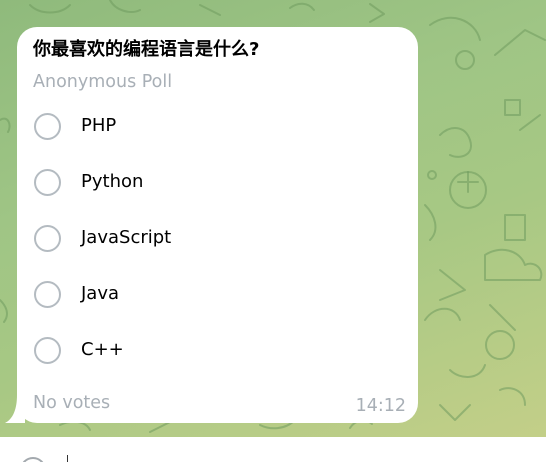  What do you see at coordinates (217, 127) in the screenshot?
I see `poll-option-php: PHP` at bounding box center [217, 127].